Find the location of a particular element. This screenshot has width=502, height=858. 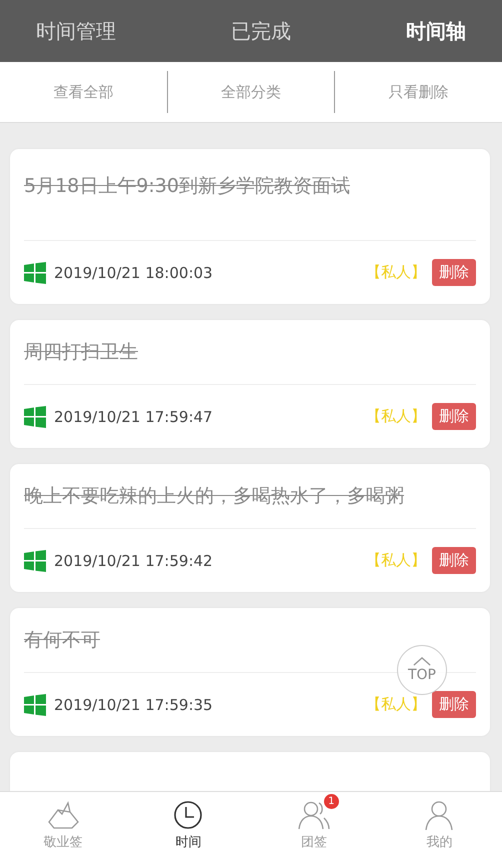

timestamp: 2019/10/21 18:00:03 is located at coordinates (134, 273).